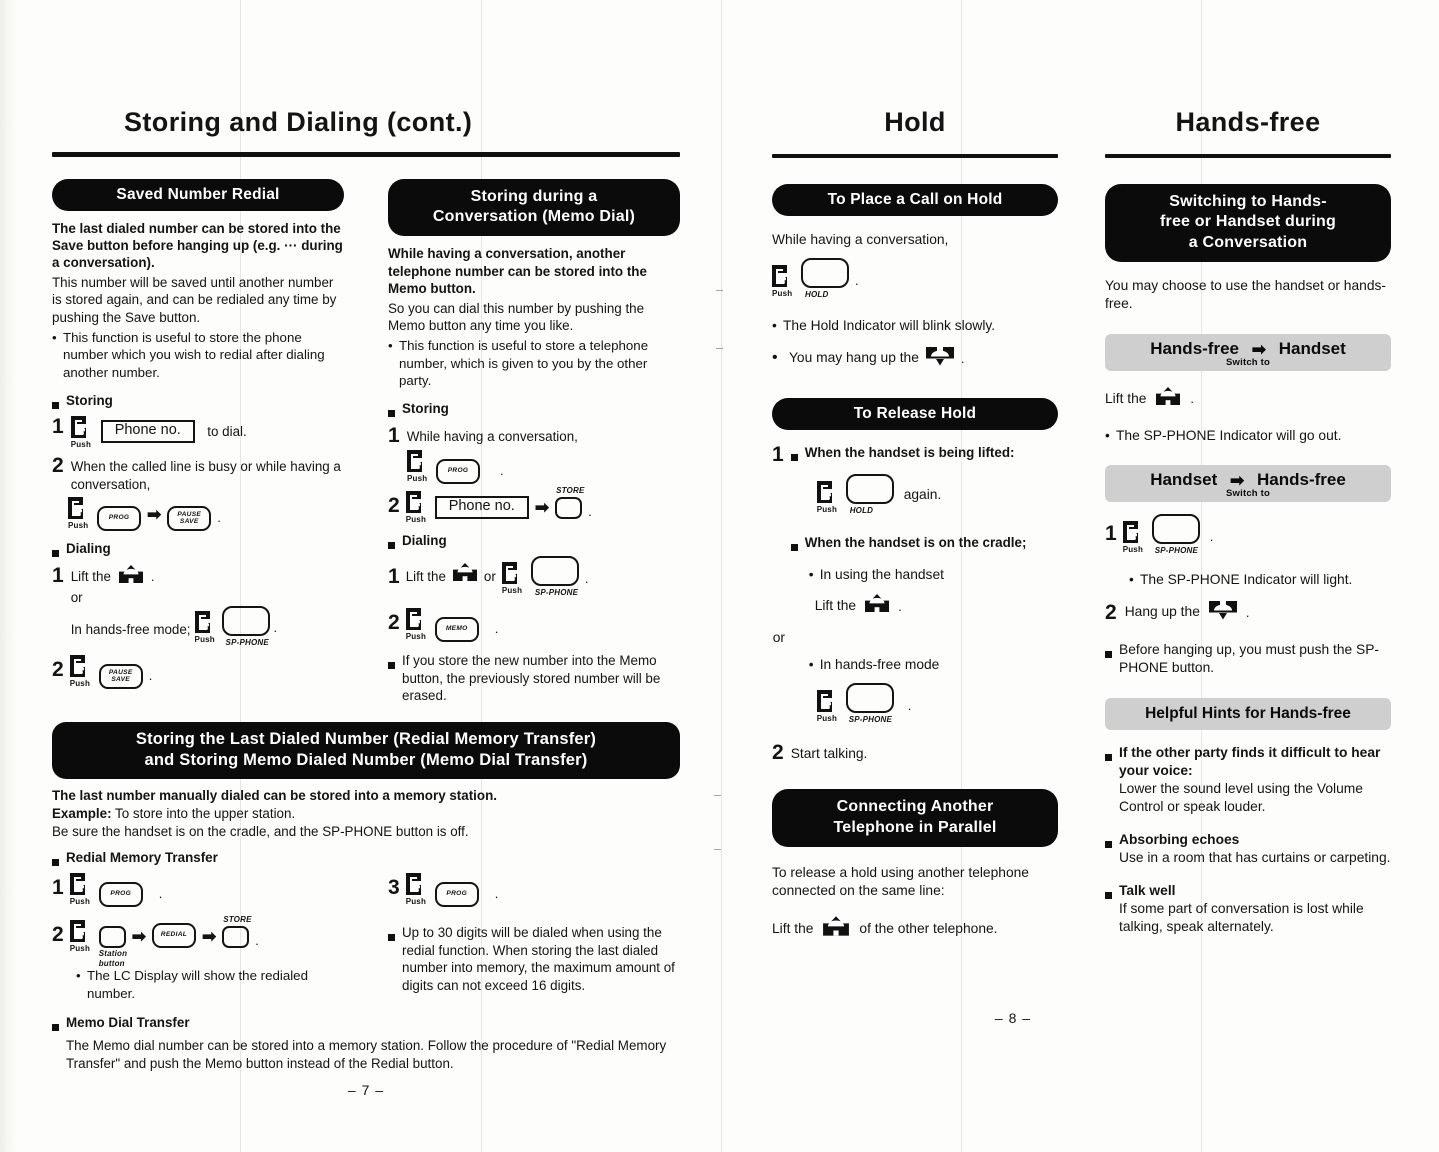  What do you see at coordinates (854, 358) in the screenshot?
I see `hold-hangup-text: You may hang up the` at bounding box center [854, 358].